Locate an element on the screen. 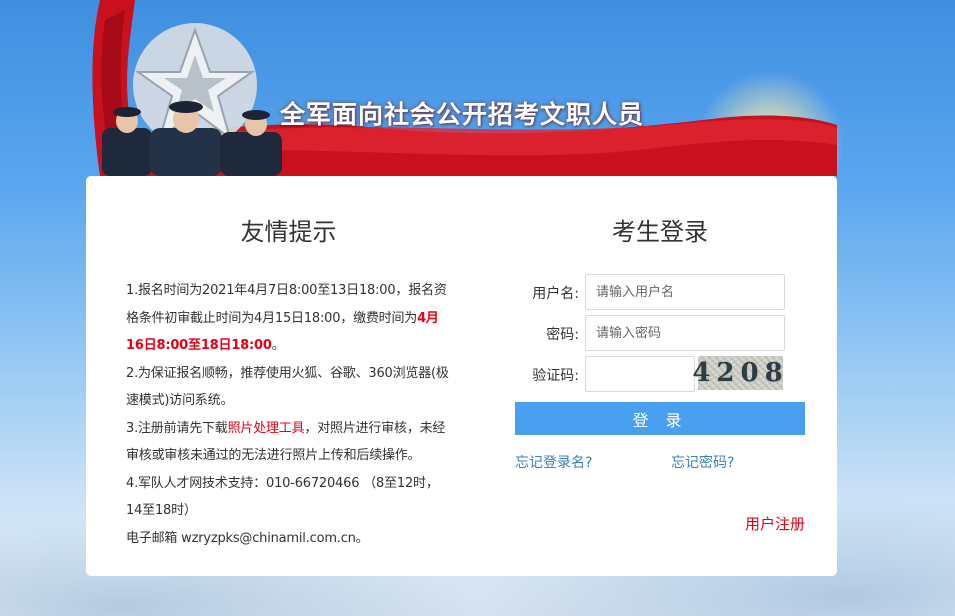 The width and height of the screenshot is (955, 616). page-title: 全军面向社会公开招考文职人员 is located at coordinates (462, 114).